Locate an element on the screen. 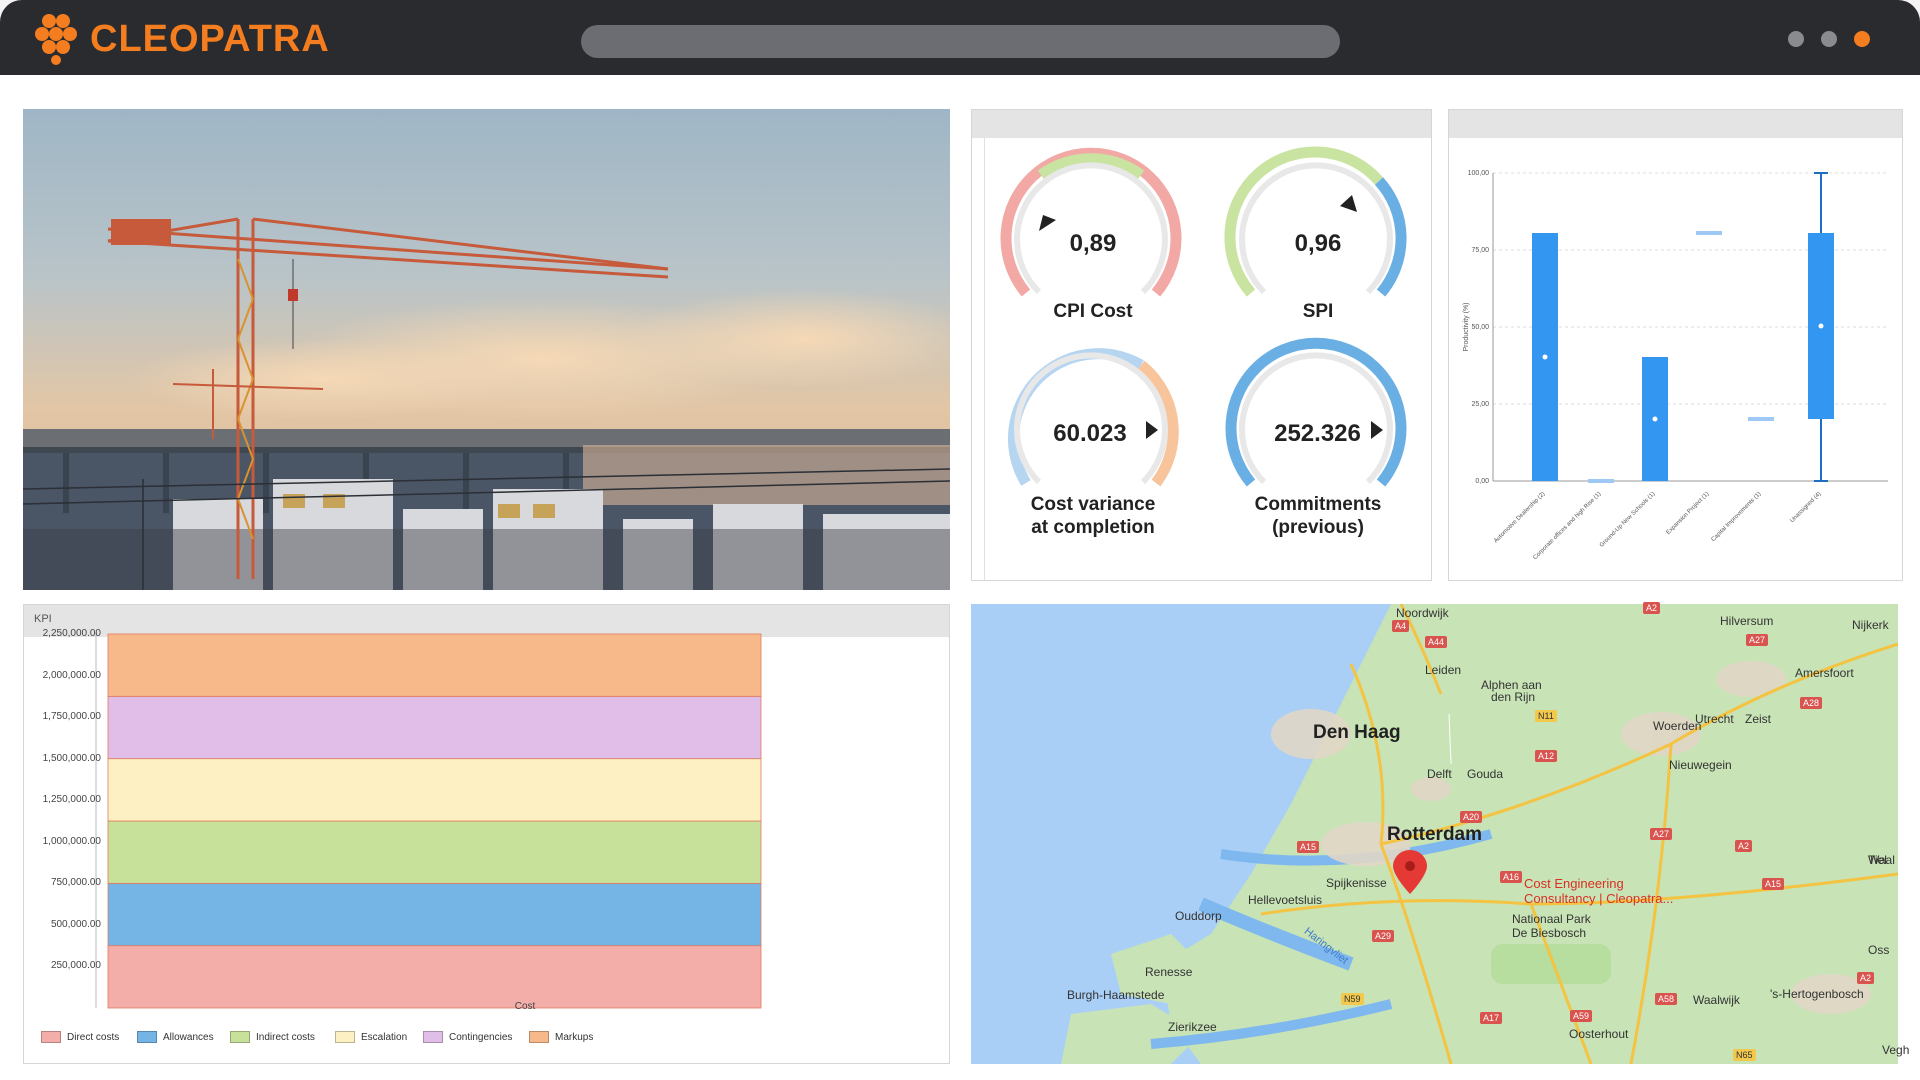 The width and height of the screenshot is (1920, 1080). boxplot-category-label: Expansion Project (1) is located at coordinates (1688, 513).